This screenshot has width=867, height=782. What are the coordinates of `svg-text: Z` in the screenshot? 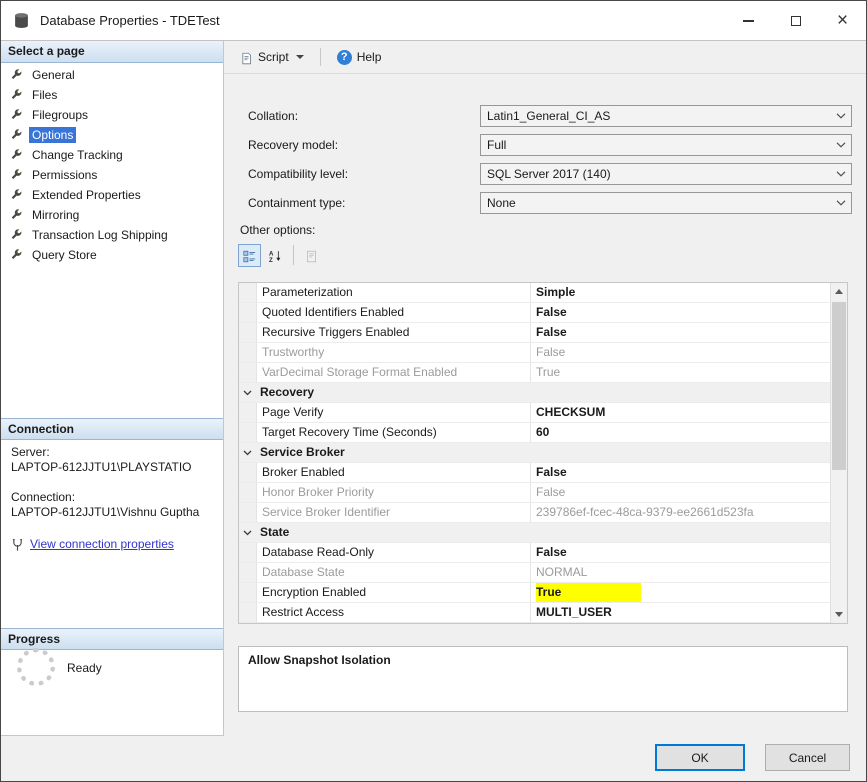 It's located at (271, 260).